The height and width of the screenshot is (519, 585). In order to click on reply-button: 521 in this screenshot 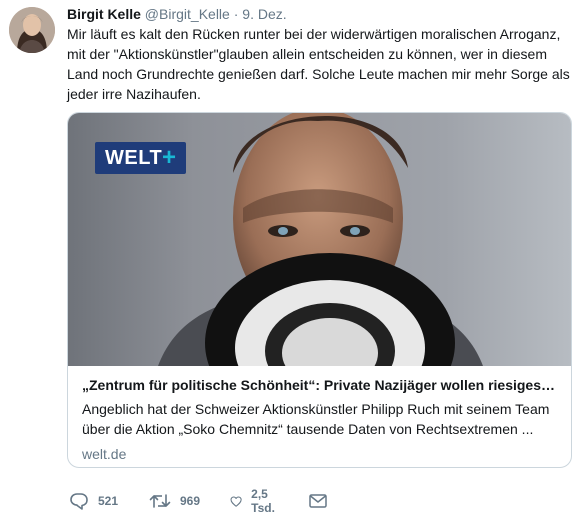, I will do `click(93, 501)`.